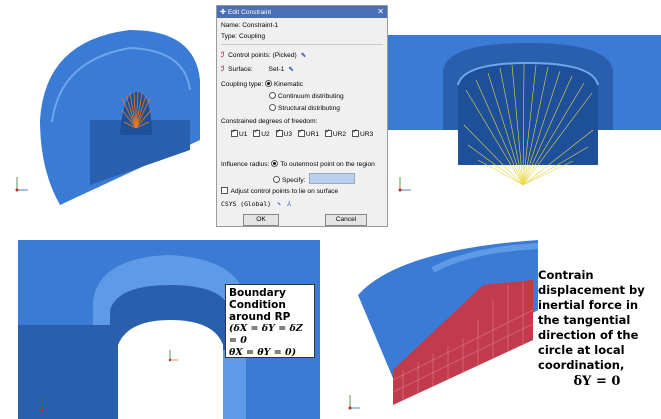  What do you see at coordinates (170, 369) in the screenshot?
I see `bore-opening` at bounding box center [170, 369].